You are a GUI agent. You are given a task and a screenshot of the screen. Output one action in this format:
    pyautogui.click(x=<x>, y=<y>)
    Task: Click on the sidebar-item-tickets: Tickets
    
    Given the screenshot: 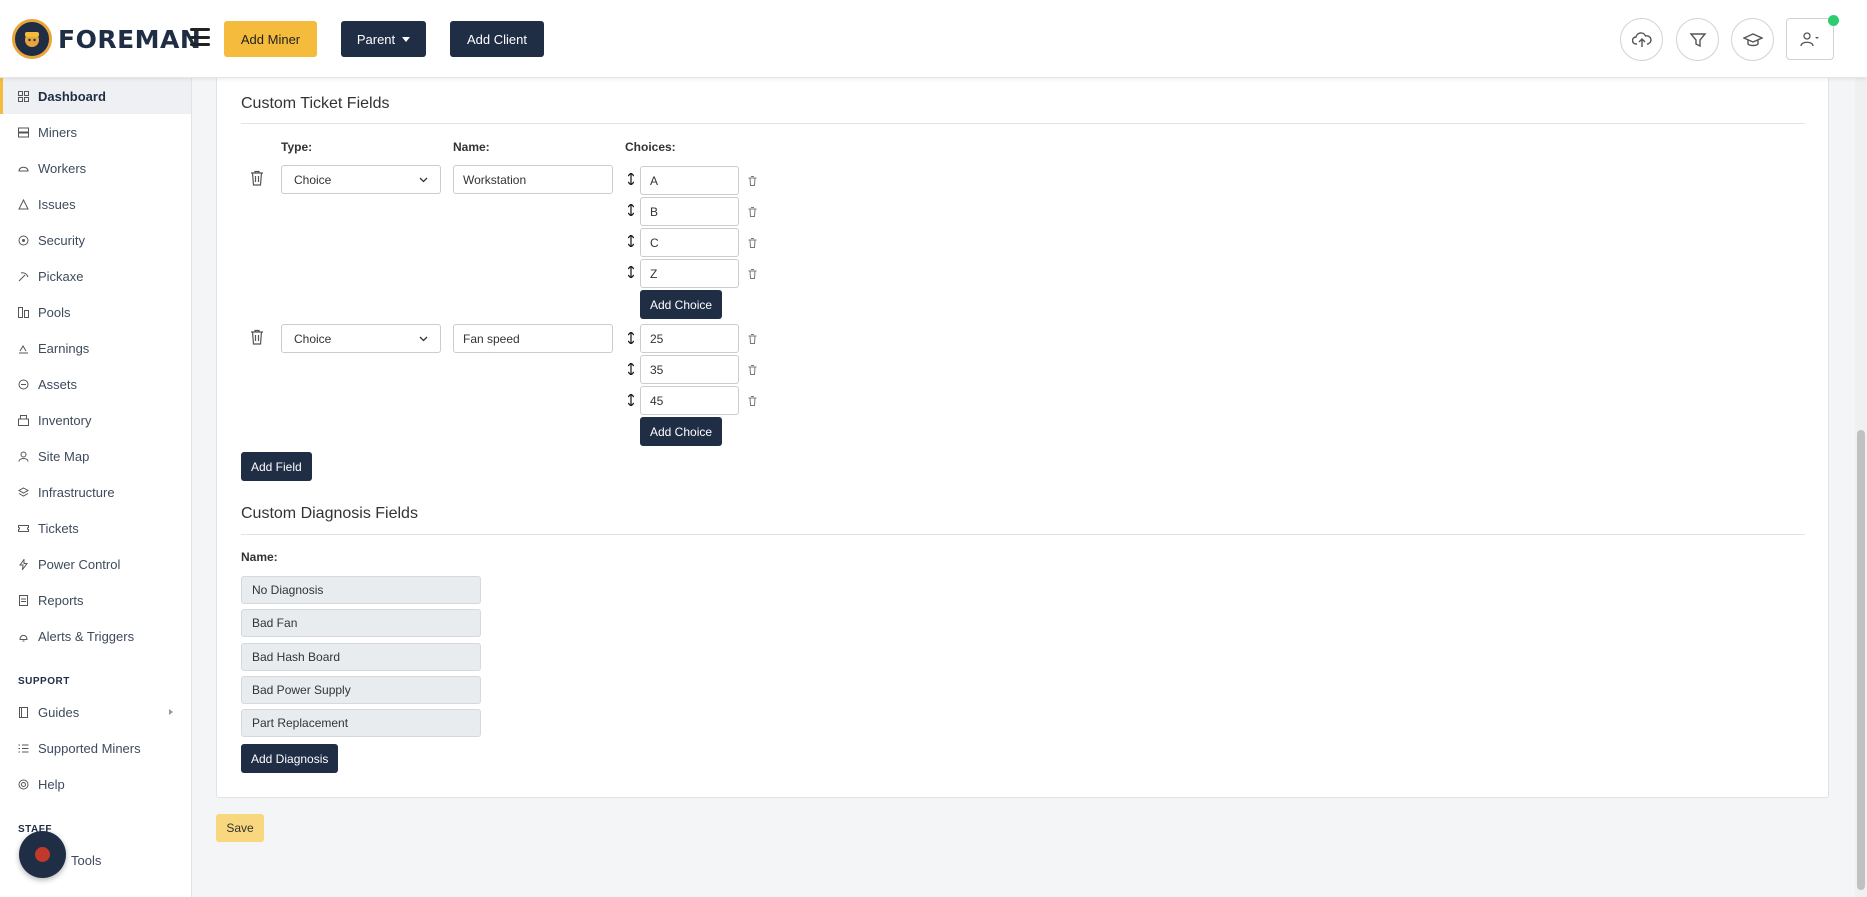 What is the action you would take?
    pyautogui.click(x=95, y=528)
    